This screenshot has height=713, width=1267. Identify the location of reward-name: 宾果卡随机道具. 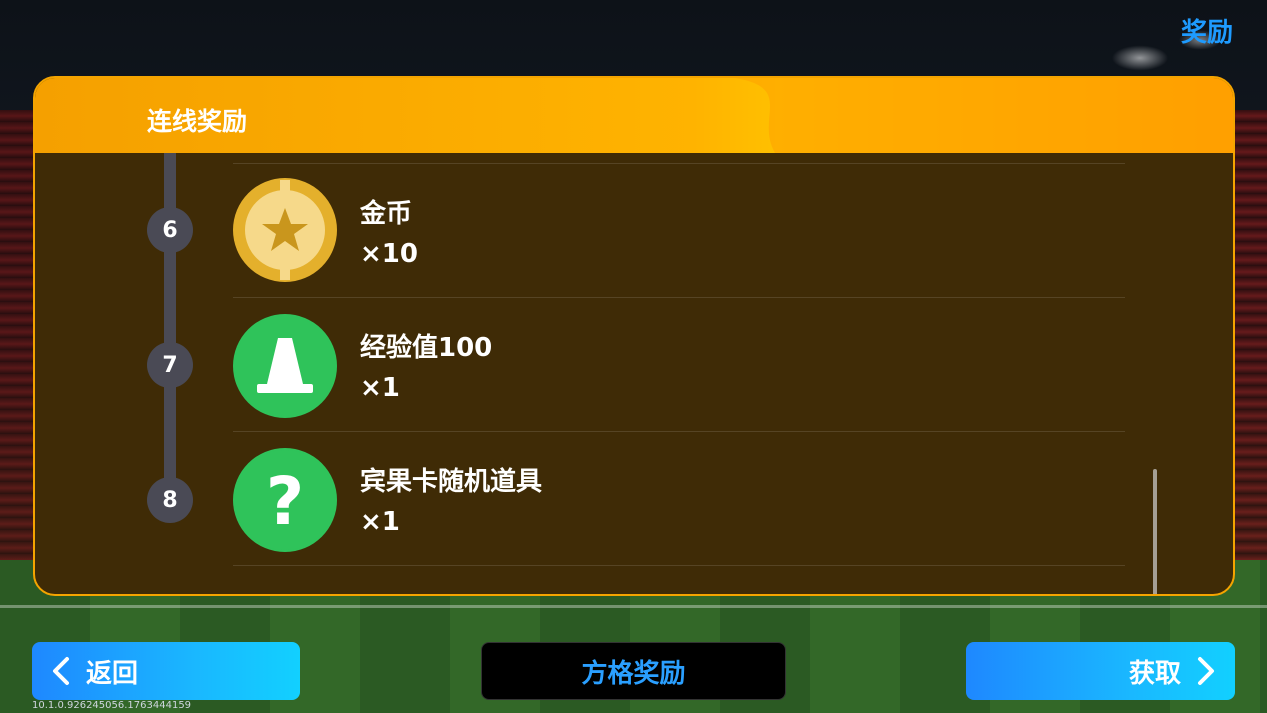
(451, 482).